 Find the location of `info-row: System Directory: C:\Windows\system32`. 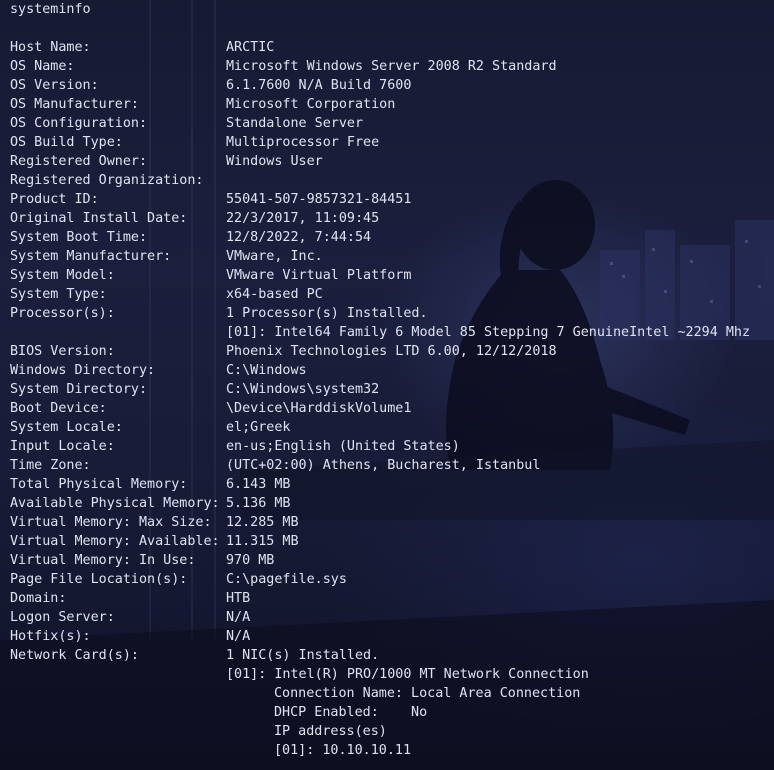

info-row: System Directory: C:\Windows\system32 is located at coordinates (392, 389).